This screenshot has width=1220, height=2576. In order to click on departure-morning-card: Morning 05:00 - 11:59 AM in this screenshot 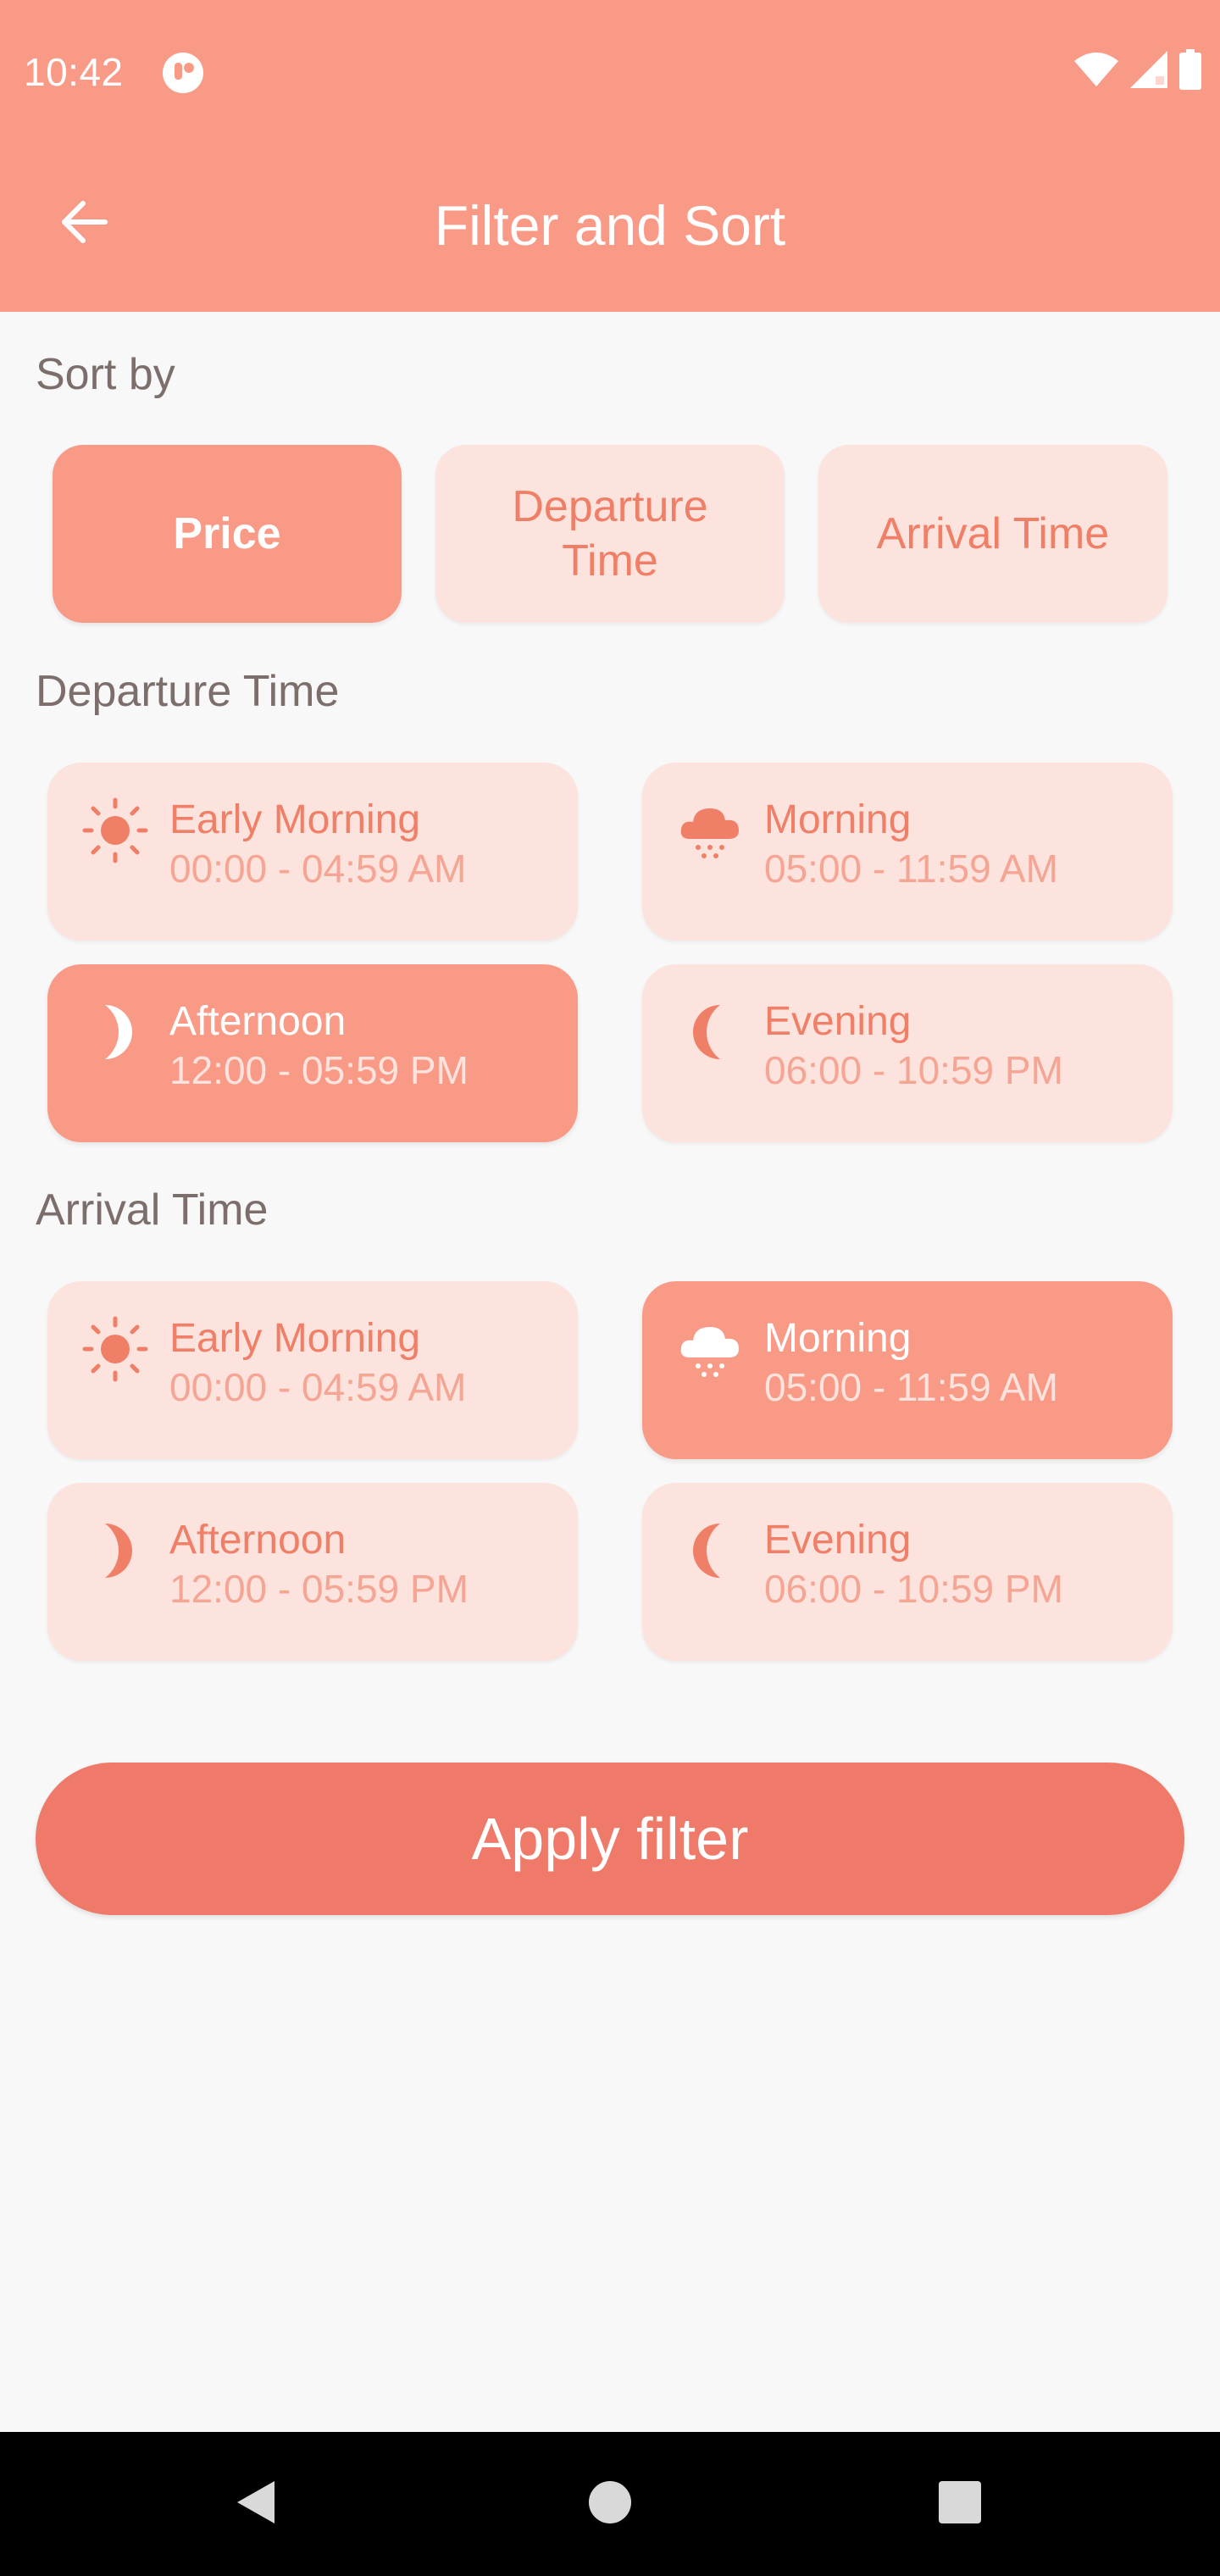, I will do `click(907, 852)`.